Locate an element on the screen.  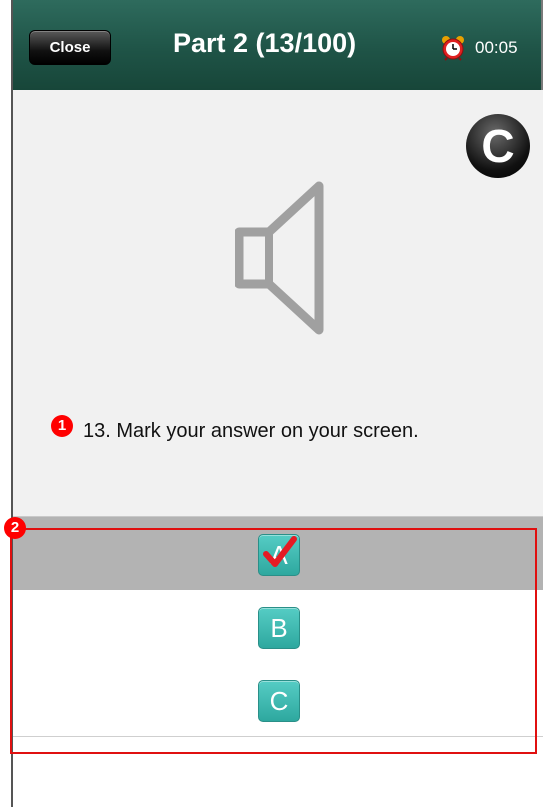
page-title: Part 2 (13/100) is located at coordinates (265, 43).